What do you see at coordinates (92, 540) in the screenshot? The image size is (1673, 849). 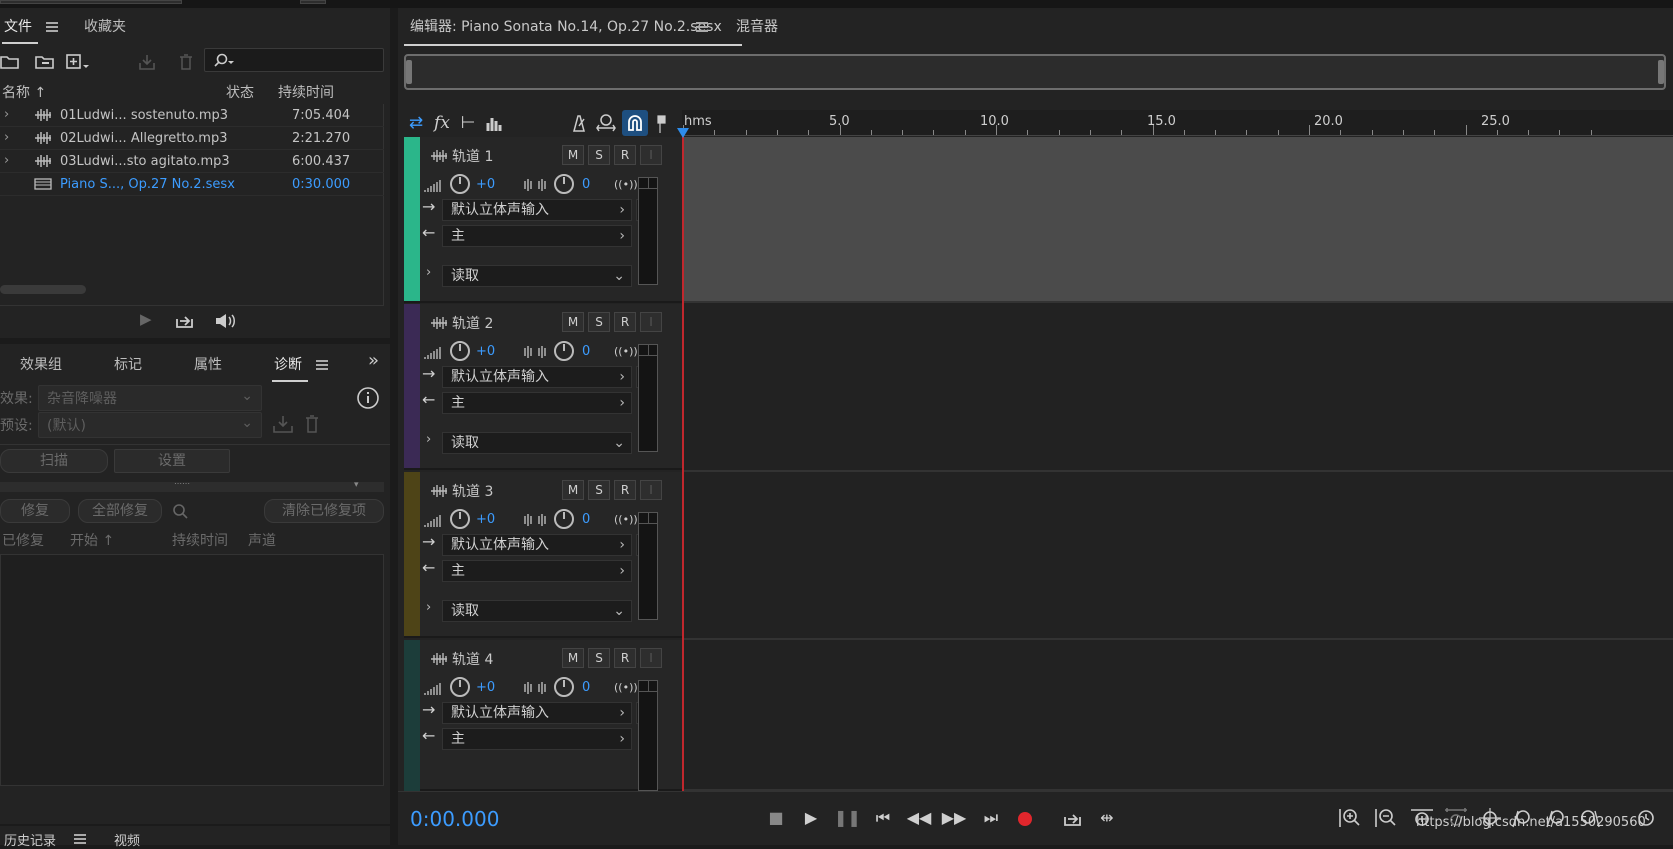 I see `column-start-header: 开始 ↑` at bounding box center [92, 540].